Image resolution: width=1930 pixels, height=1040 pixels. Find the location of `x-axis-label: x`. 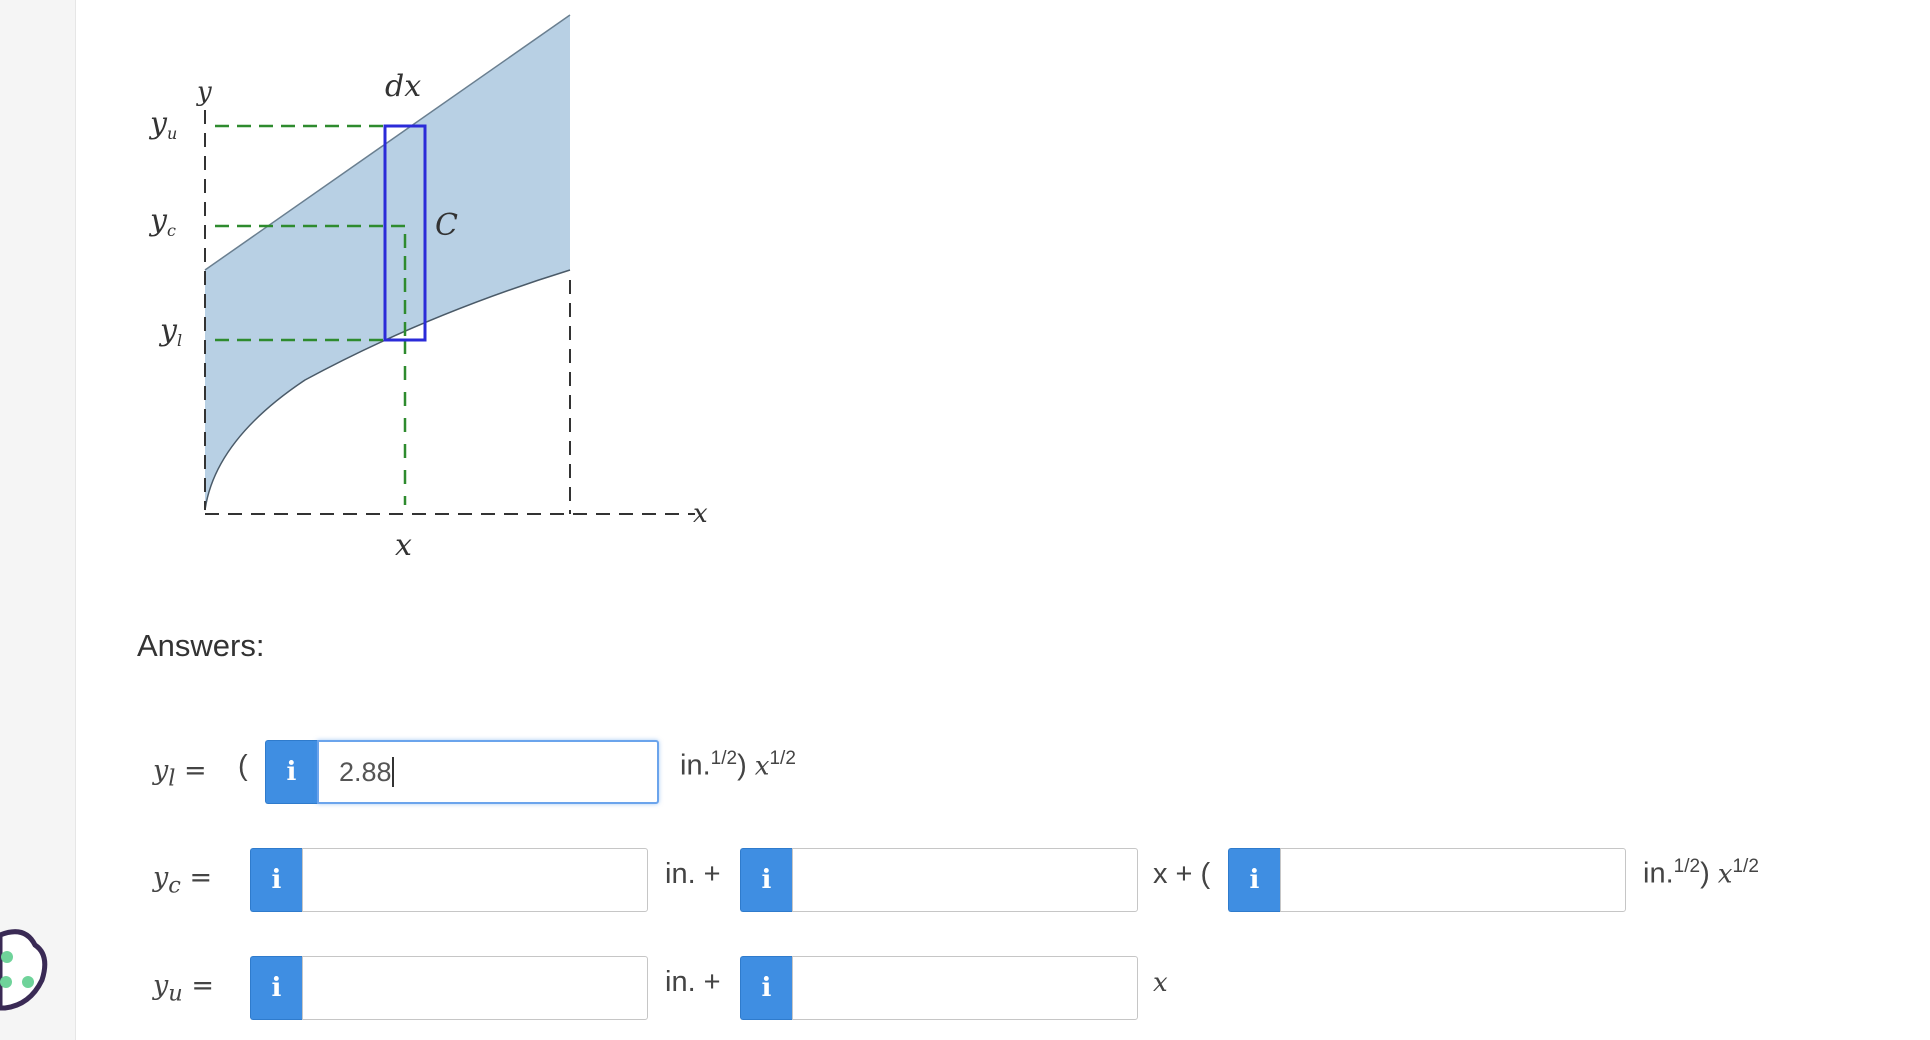

x-axis-label: x is located at coordinates (700, 514).